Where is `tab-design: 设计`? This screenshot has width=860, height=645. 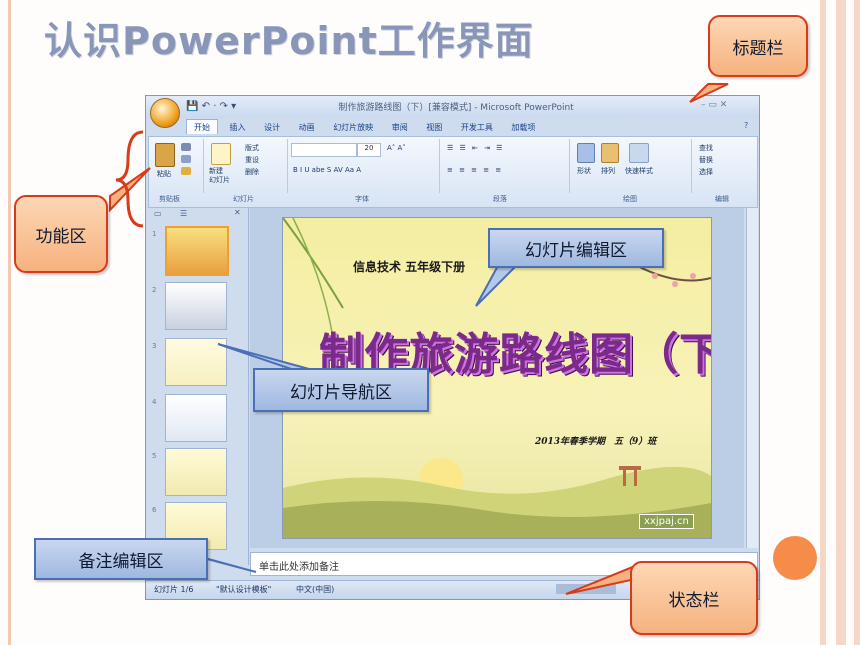
tab-design: 设计 is located at coordinates (272, 127).